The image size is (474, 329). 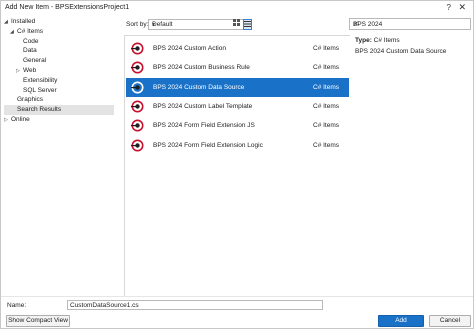 What do you see at coordinates (237, 296) in the screenshot?
I see `footer-divider` at bounding box center [237, 296].